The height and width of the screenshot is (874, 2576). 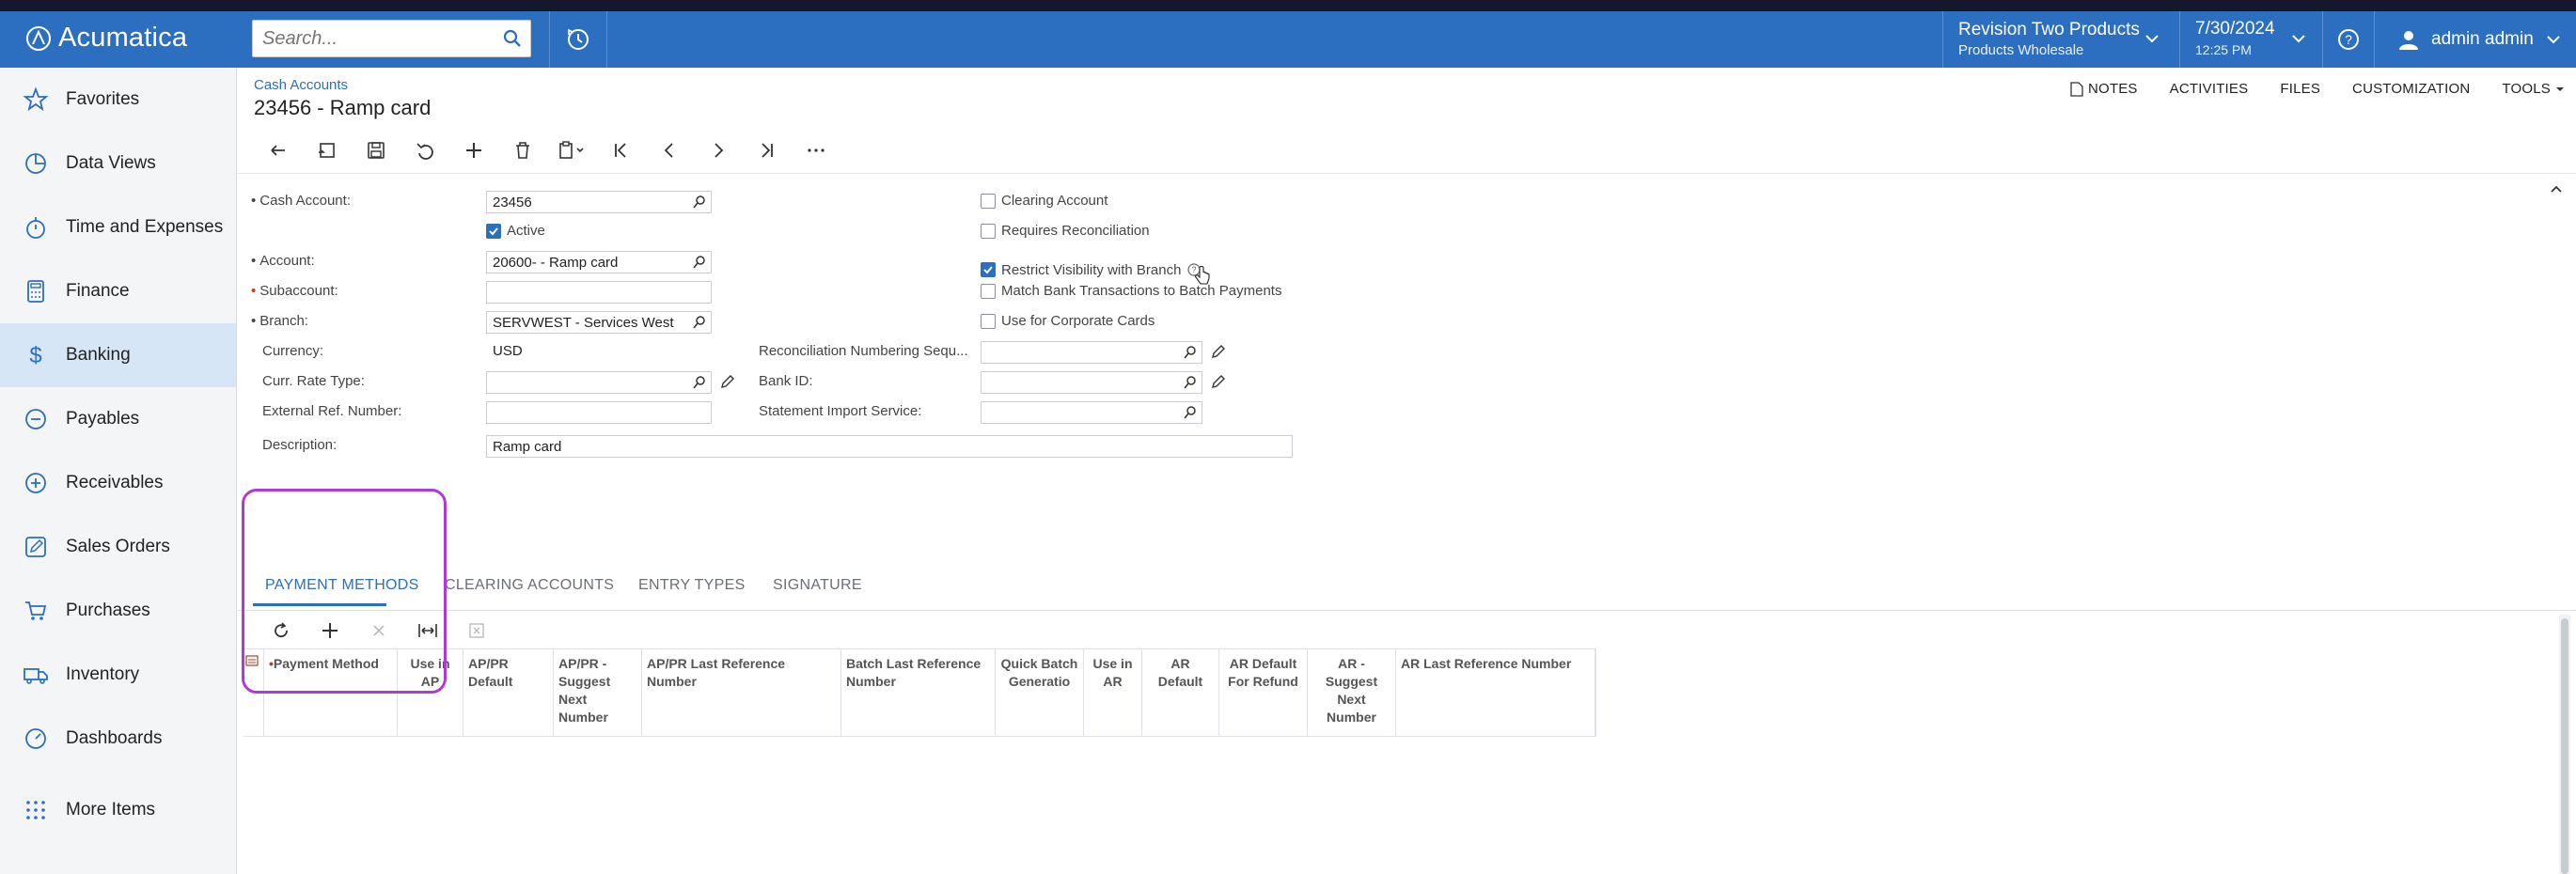 I want to click on add-row-button, so click(x=330, y=631).